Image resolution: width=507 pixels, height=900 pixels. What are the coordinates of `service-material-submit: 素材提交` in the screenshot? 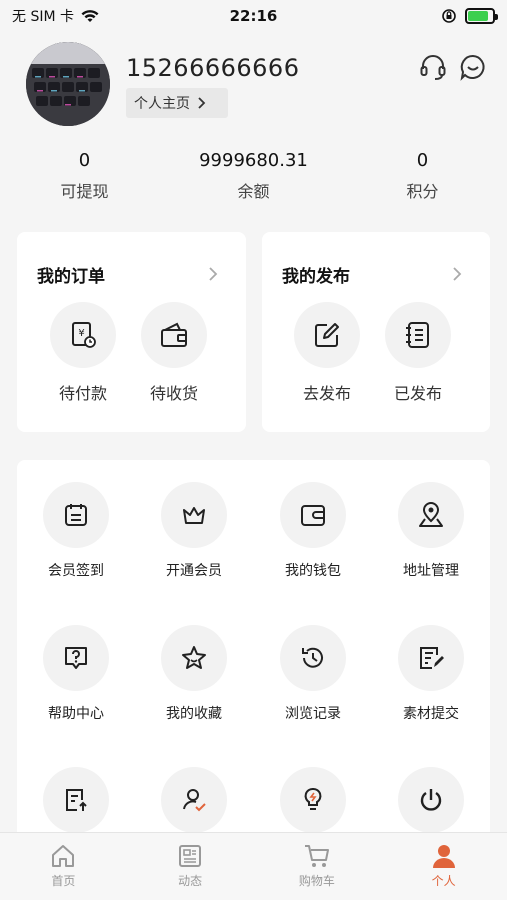 It's located at (431, 674).